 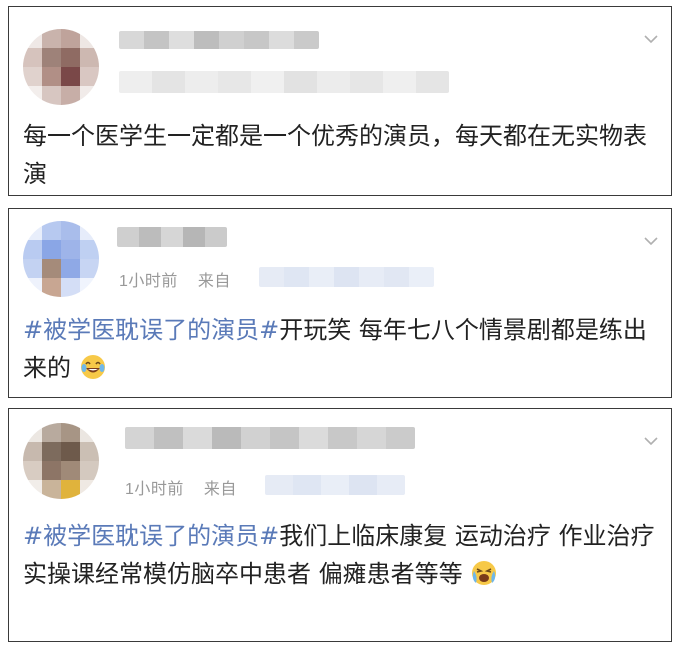 What do you see at coordinates (484, 573) in the screenshot?
I see `crying-laughing-emoji` at bounding box center [484, 573].